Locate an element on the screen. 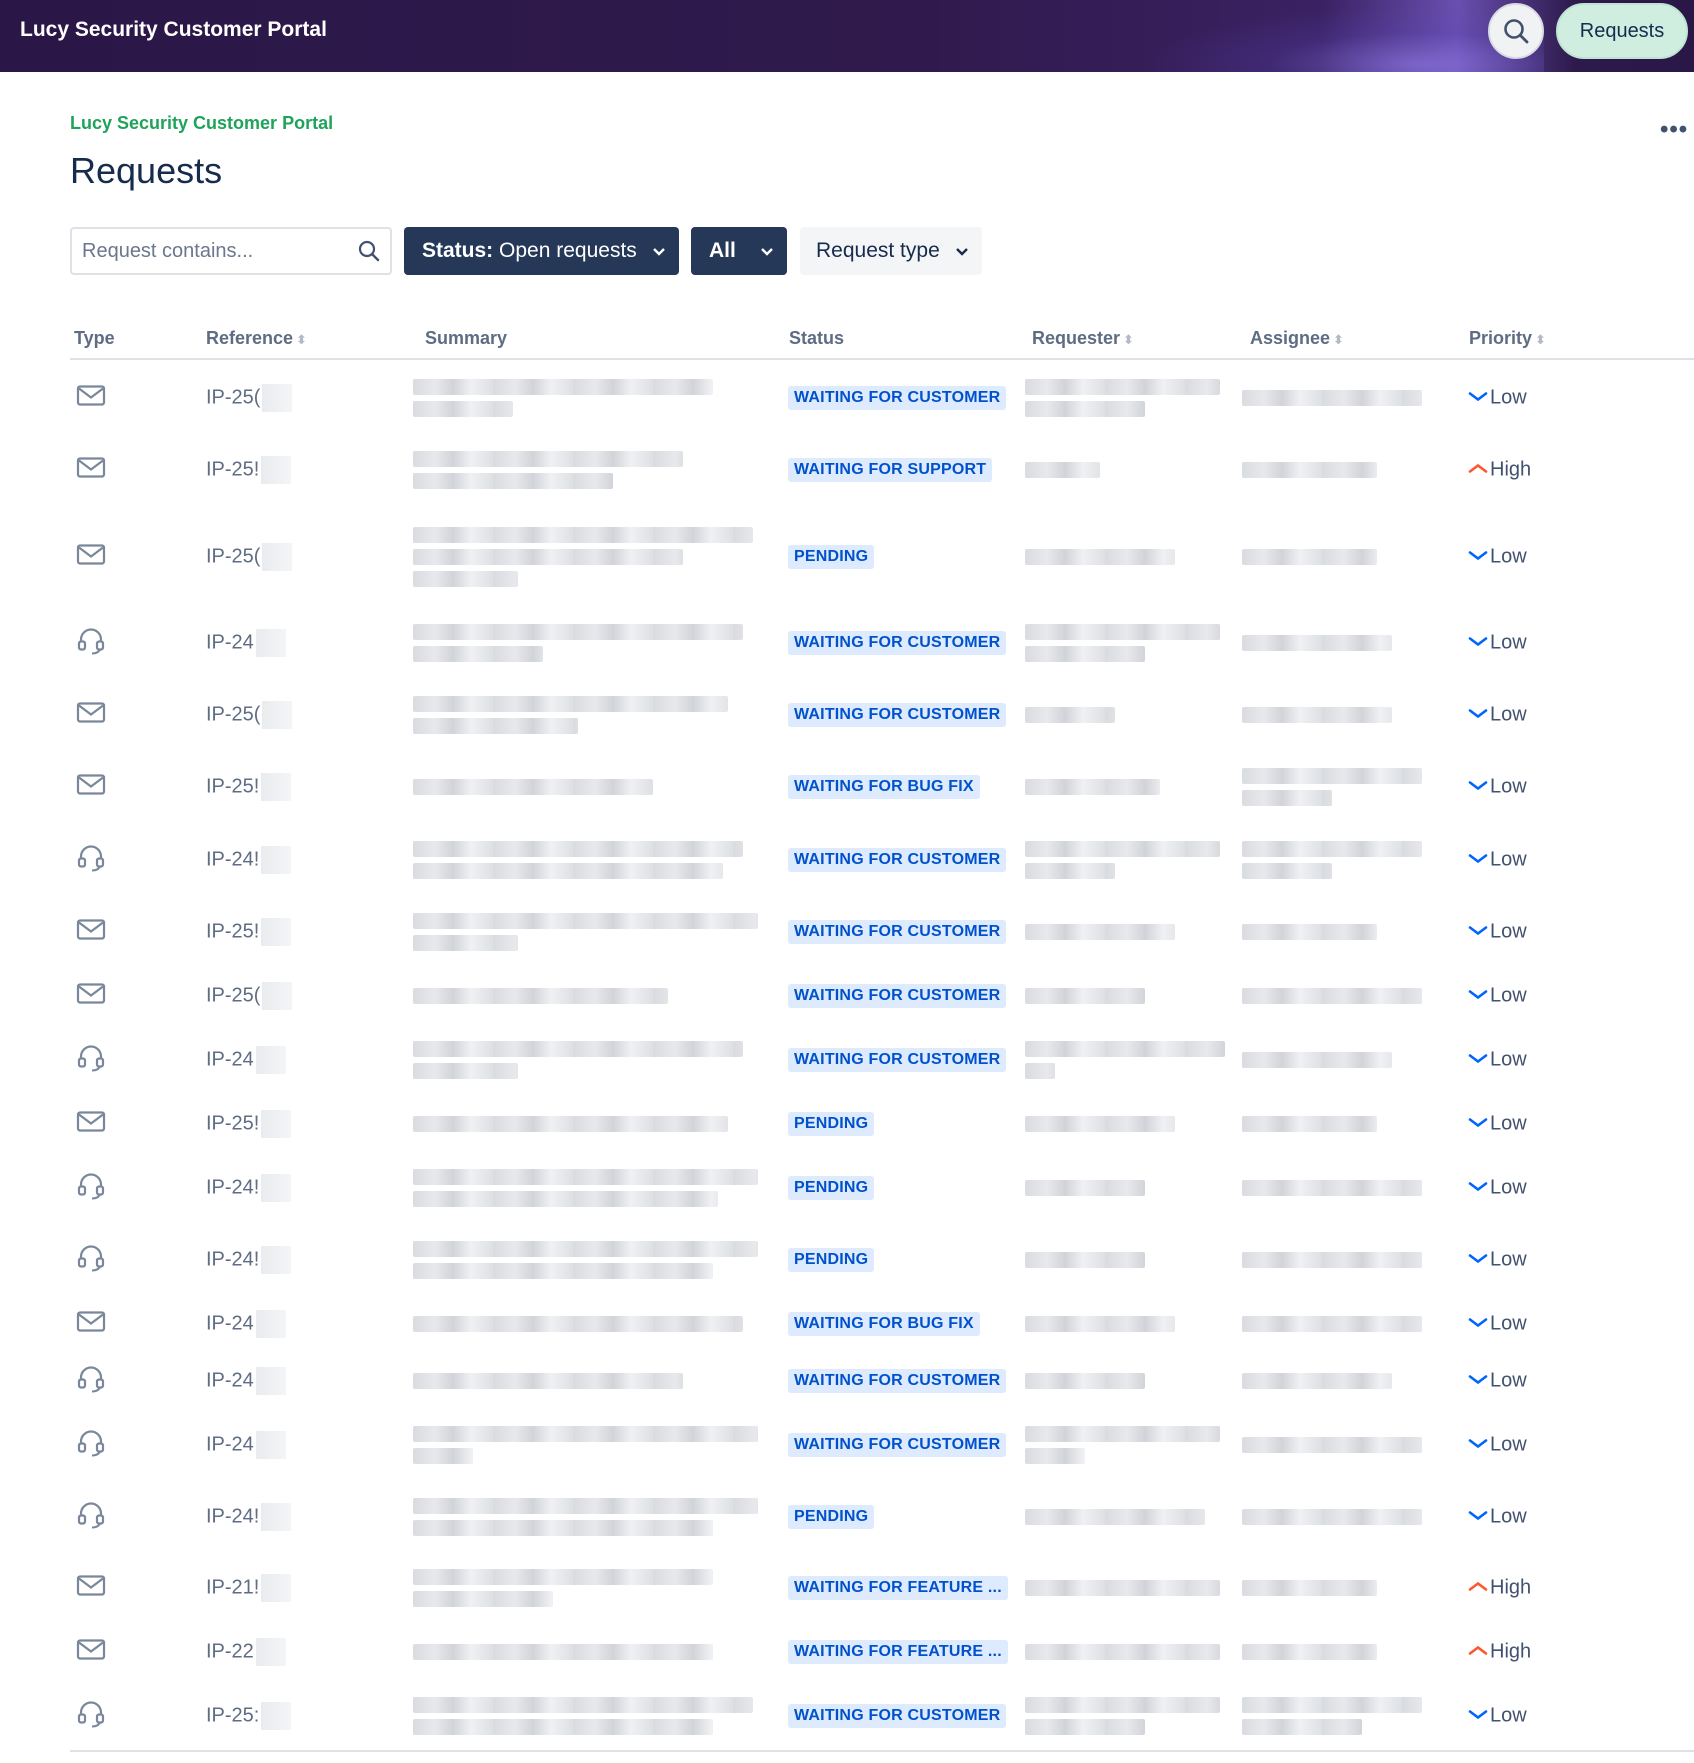  table-row: IP-25! WAITING FOR SUPPORT High is located at coordinates (882, 470).